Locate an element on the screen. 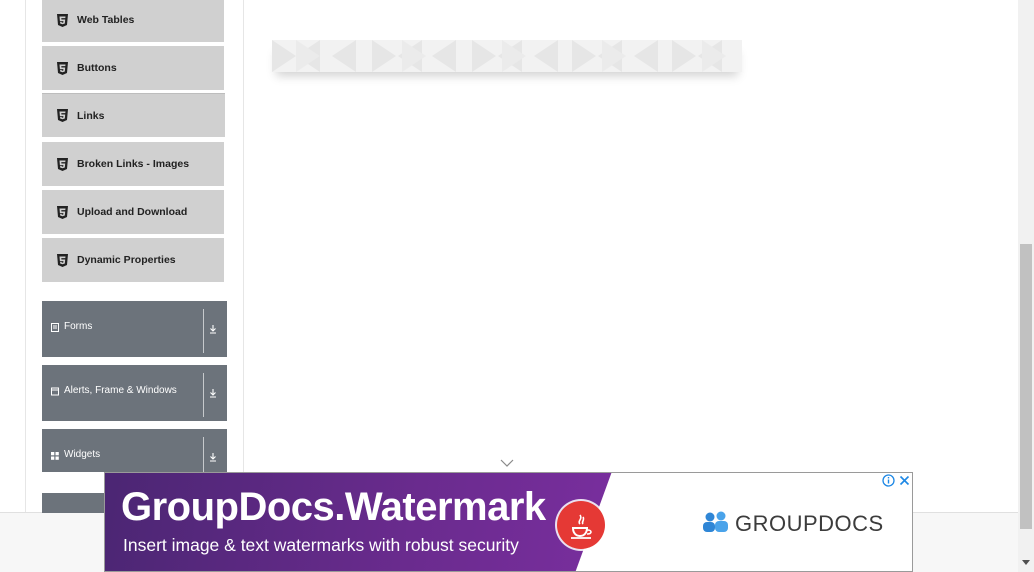  sidebar-item-label: Upload and Download is located at coordinates (132, 212).